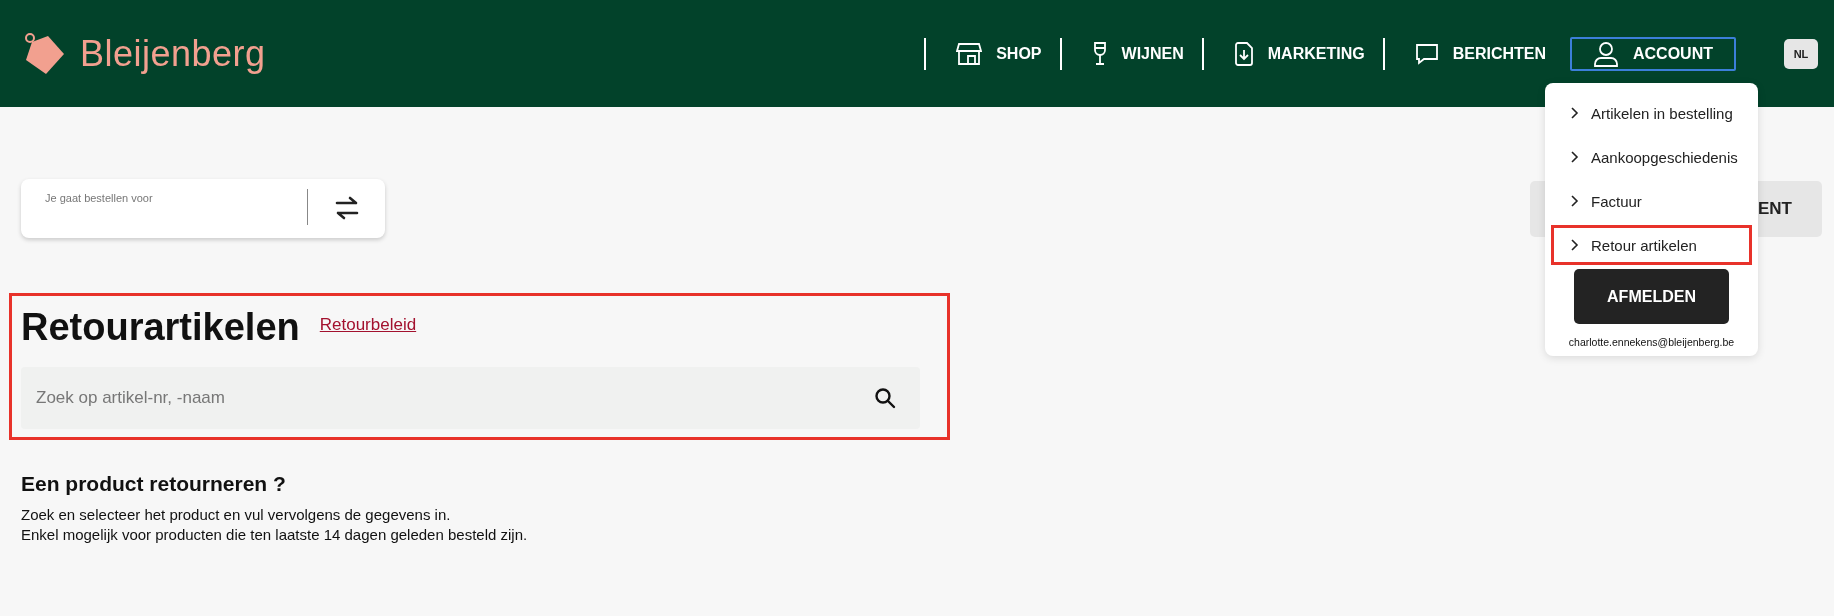 The height and width of the screenshot is (616, 1834). Describe the element at coordinates (1801, 53) in the screenshot. I see `language-button: NL` at that location.